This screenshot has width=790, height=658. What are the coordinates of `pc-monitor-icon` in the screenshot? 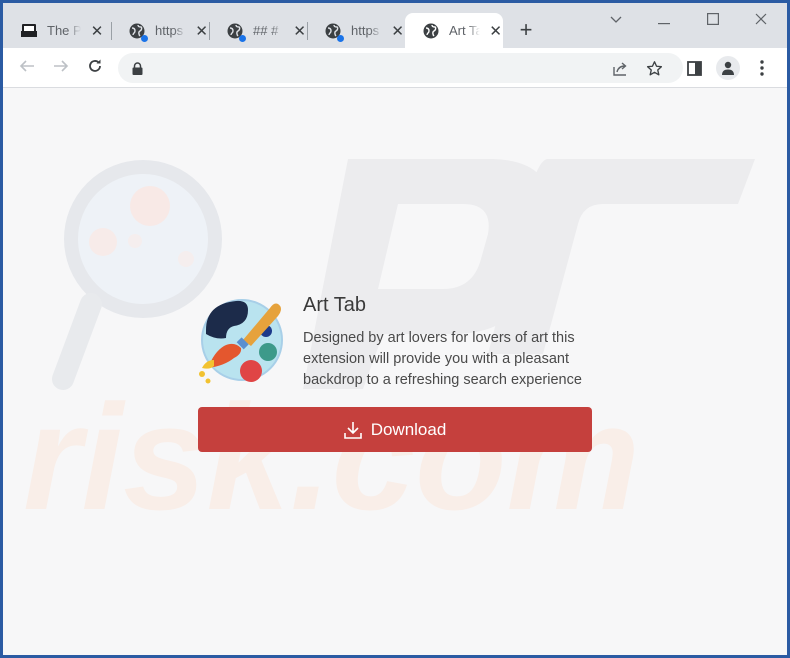 It's located at (29, 31).